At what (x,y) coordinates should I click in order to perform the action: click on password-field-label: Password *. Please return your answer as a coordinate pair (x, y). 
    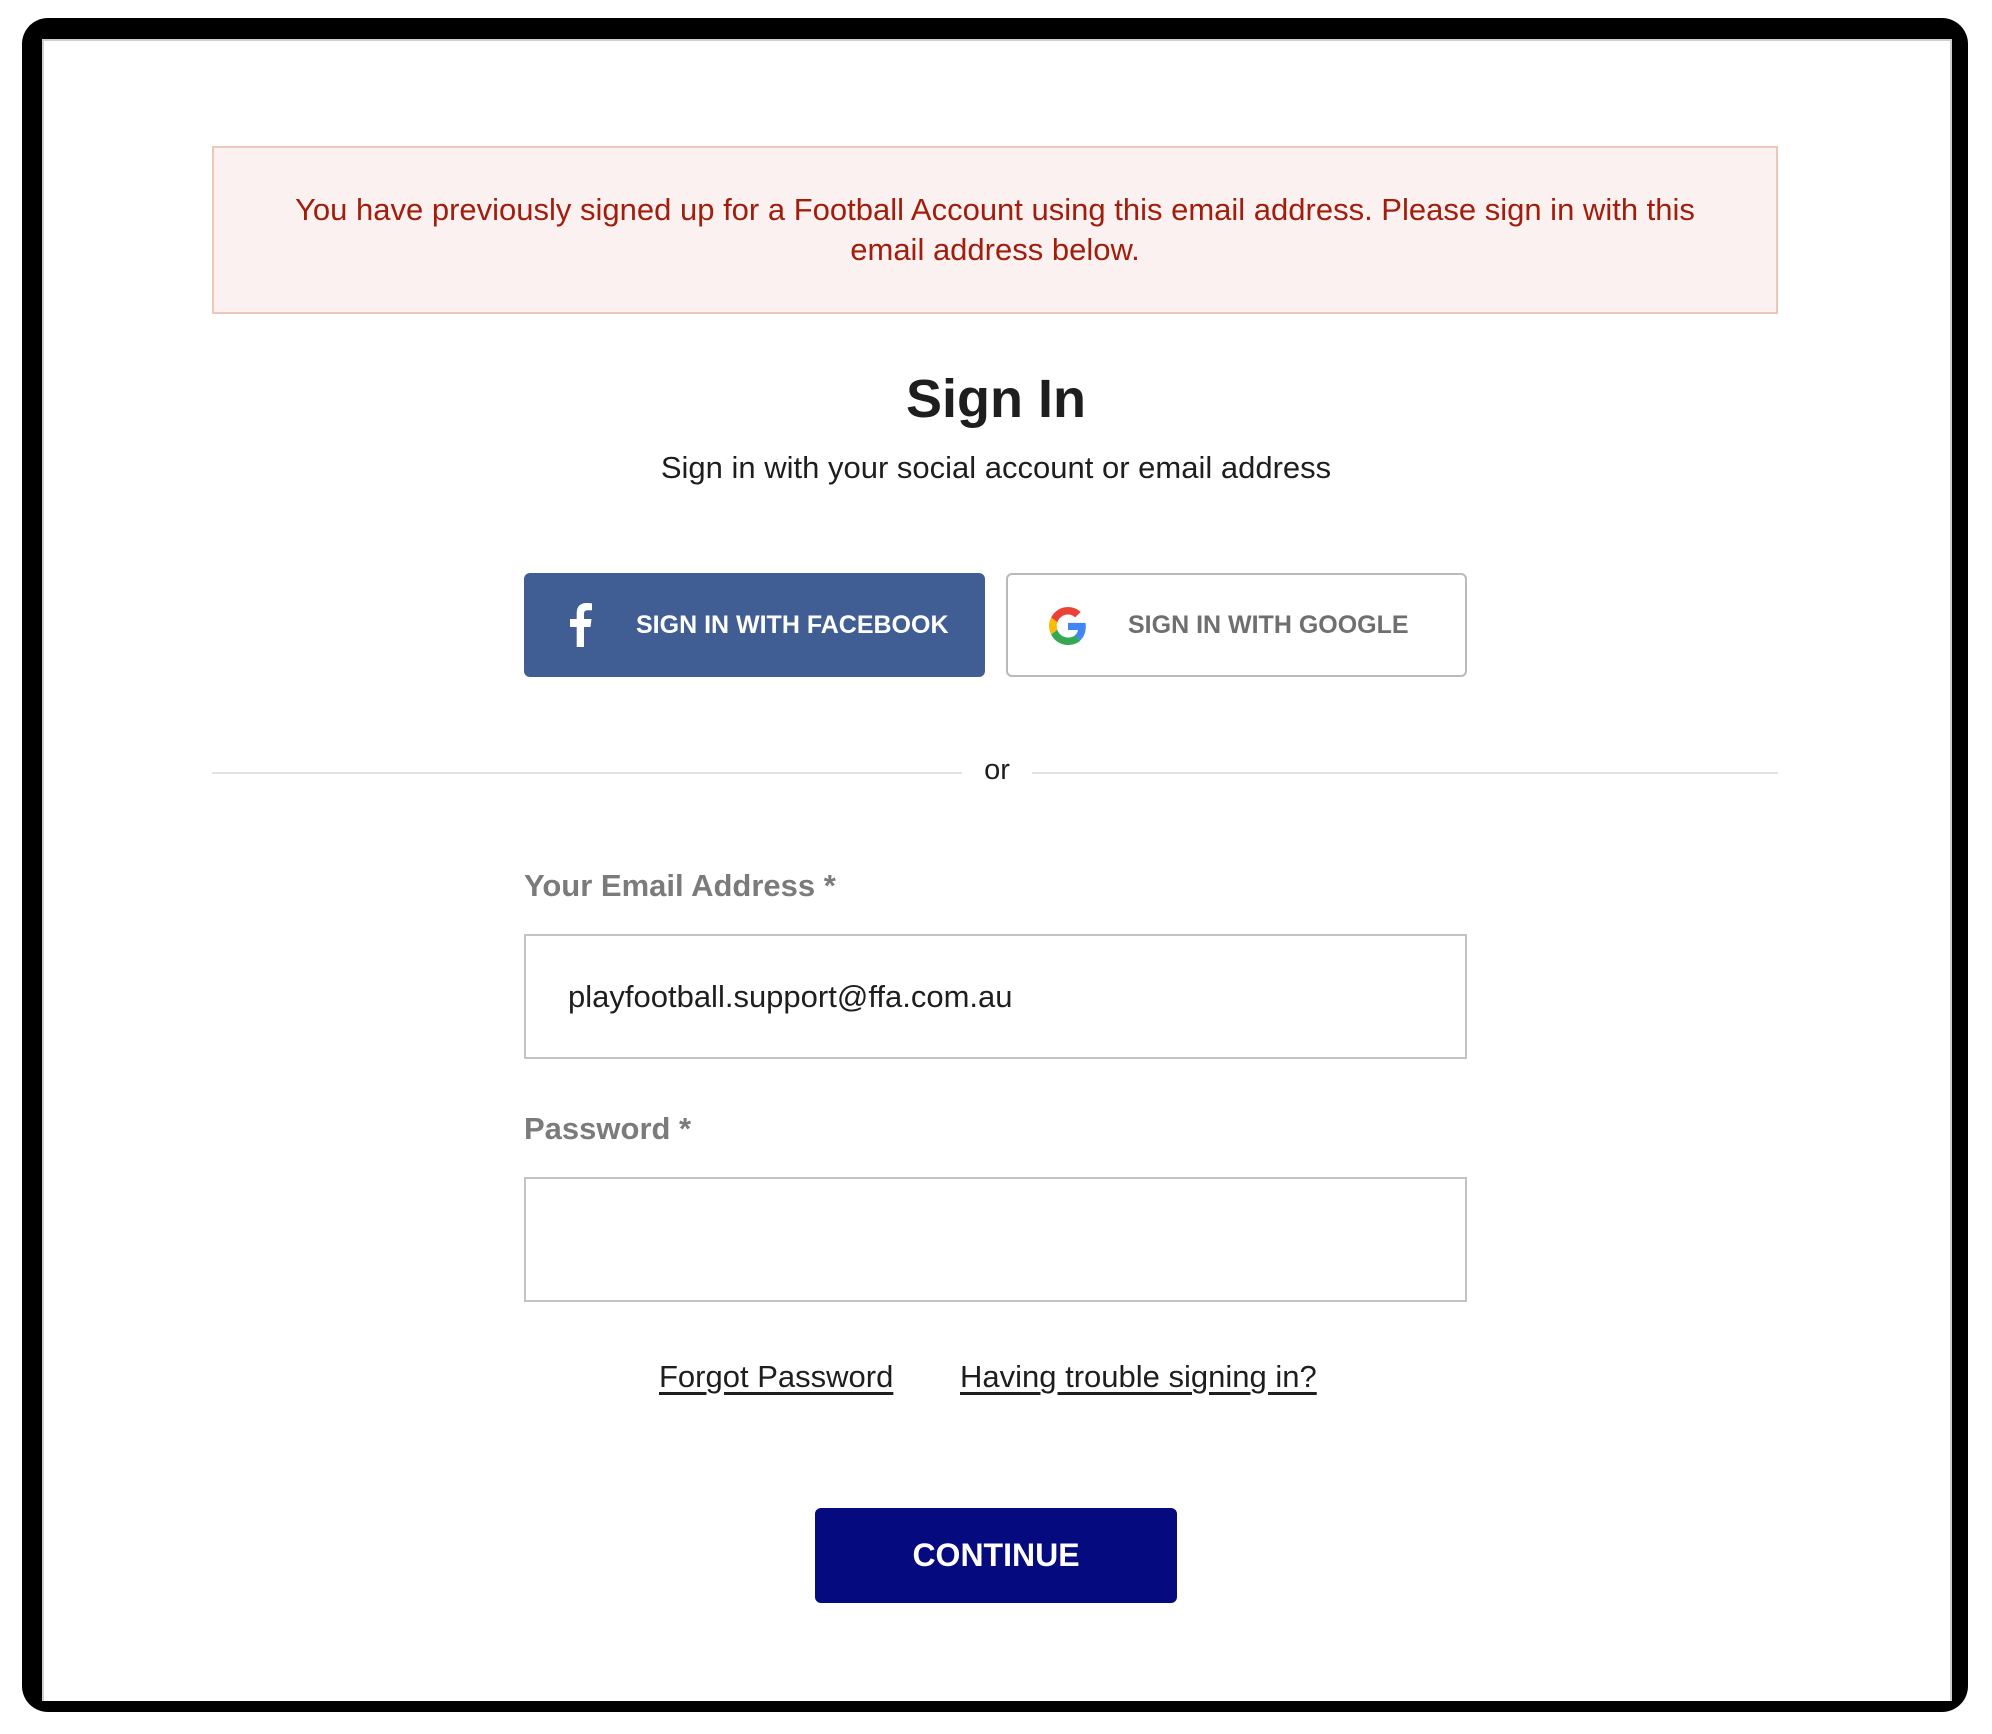
    Looking at the image, I should click on (608, 1128).